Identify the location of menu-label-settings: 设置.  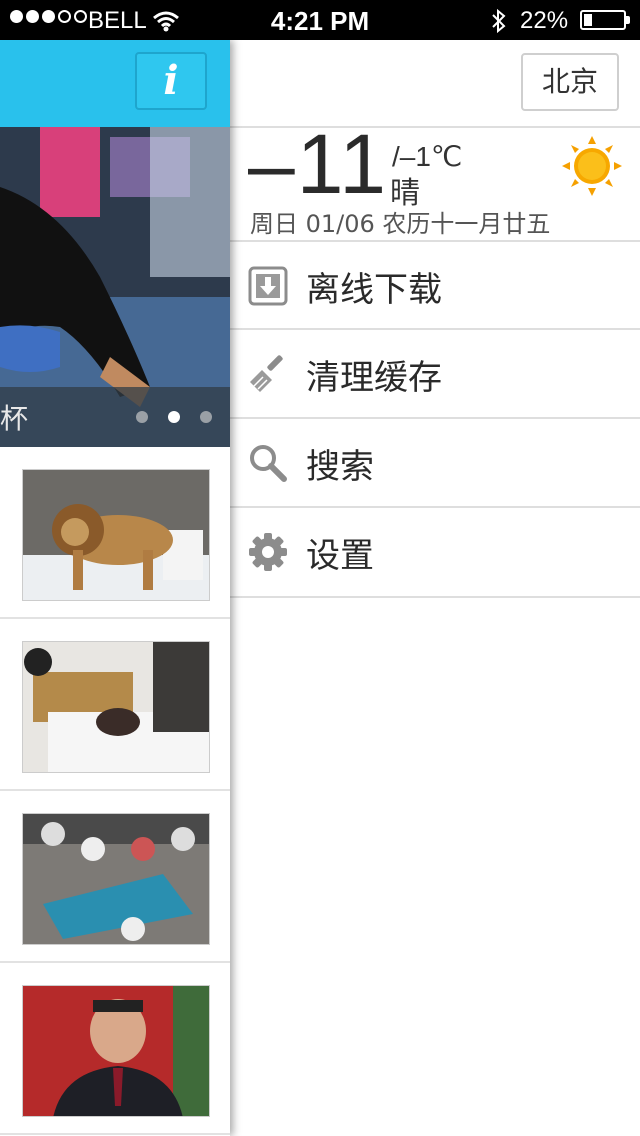
(340, 556).